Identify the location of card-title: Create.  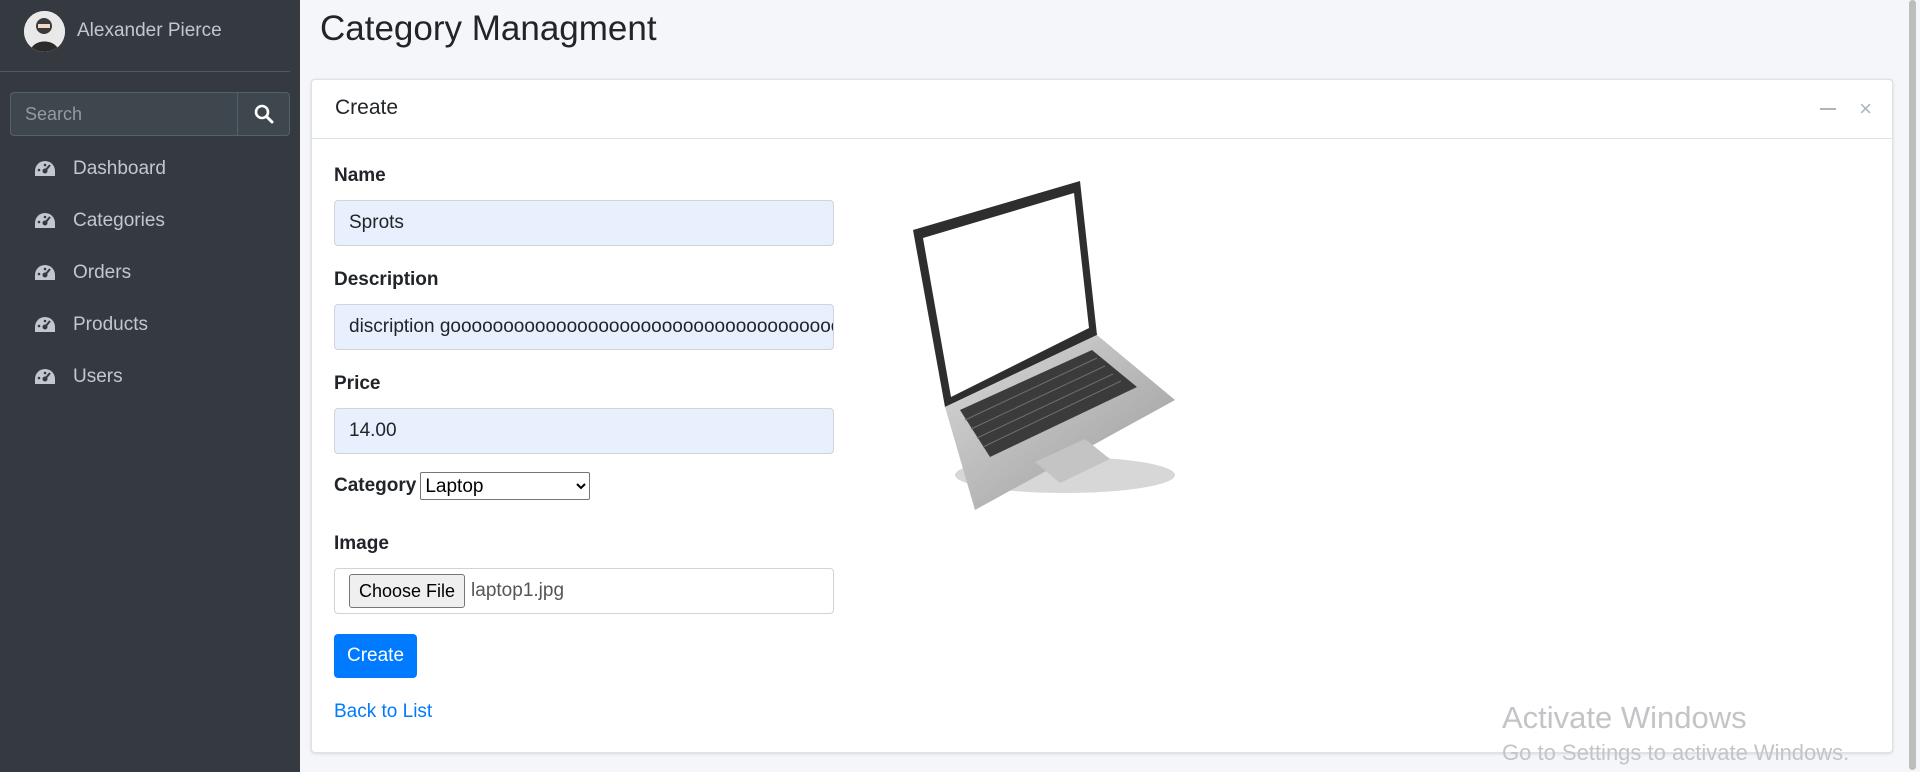
(367, 107).